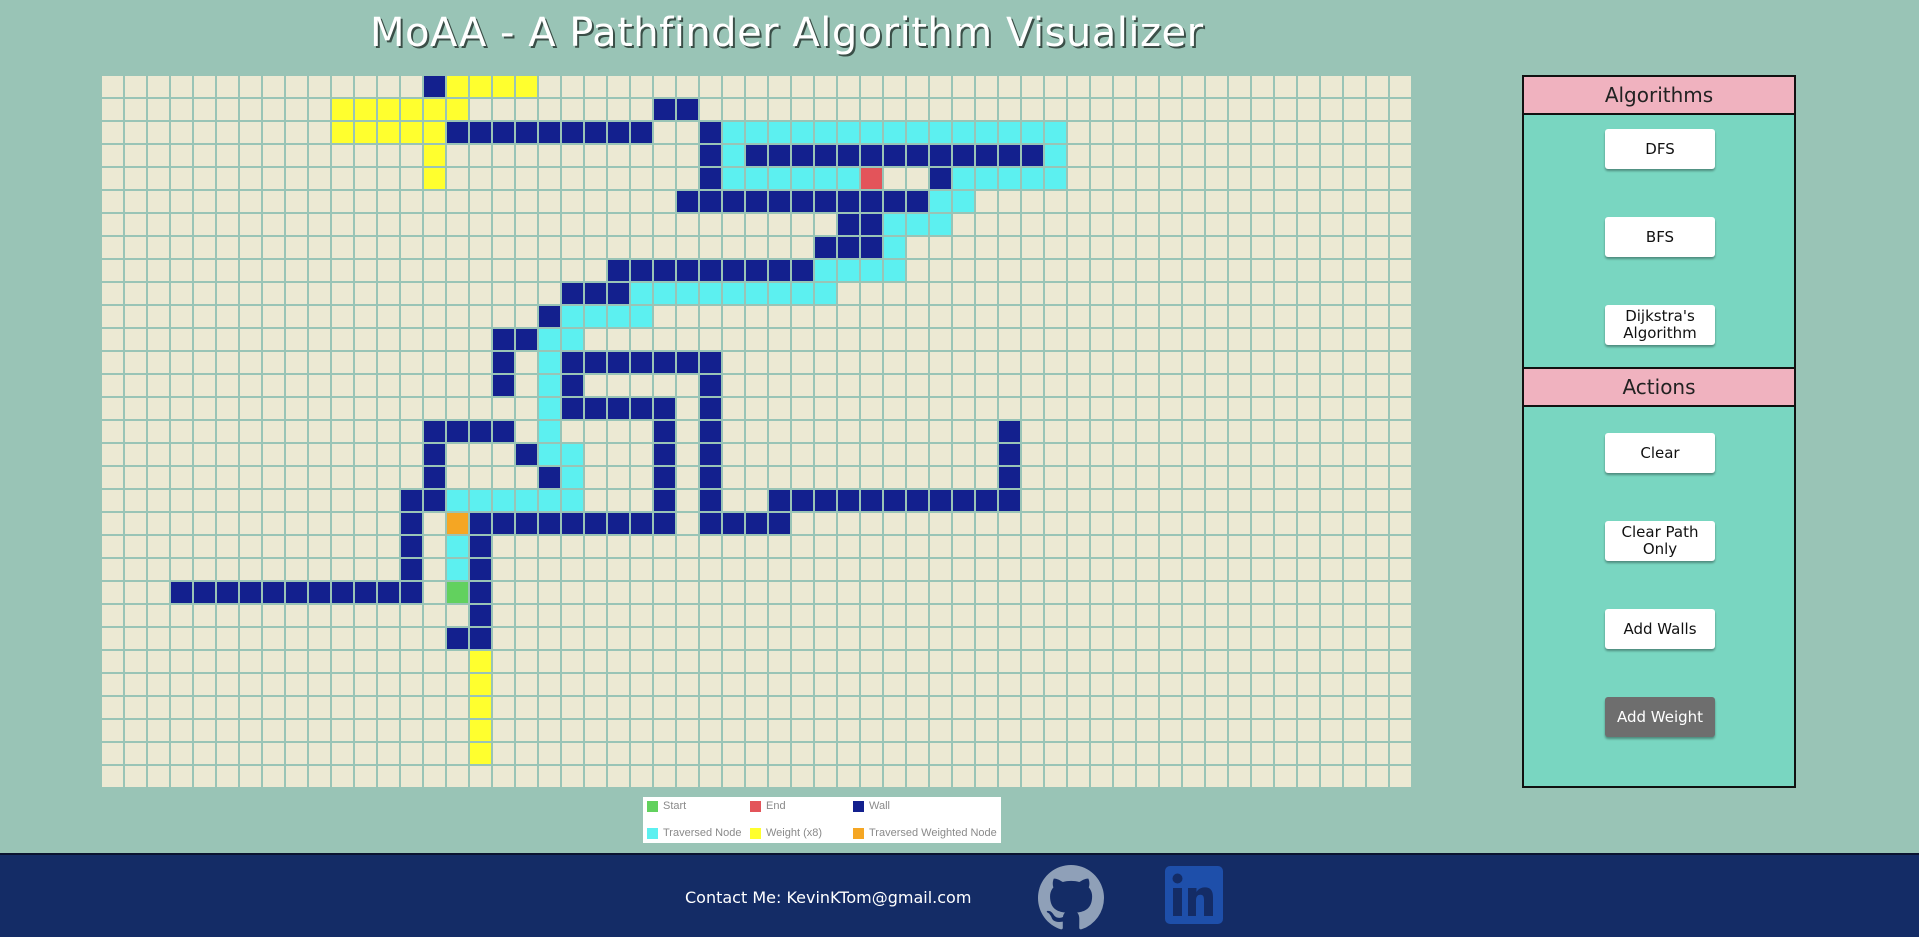 The image size is (1919, 937). Describe the element at coordinates (1194, 895) in the screenshot. I see `linkedin-icon` at that location.